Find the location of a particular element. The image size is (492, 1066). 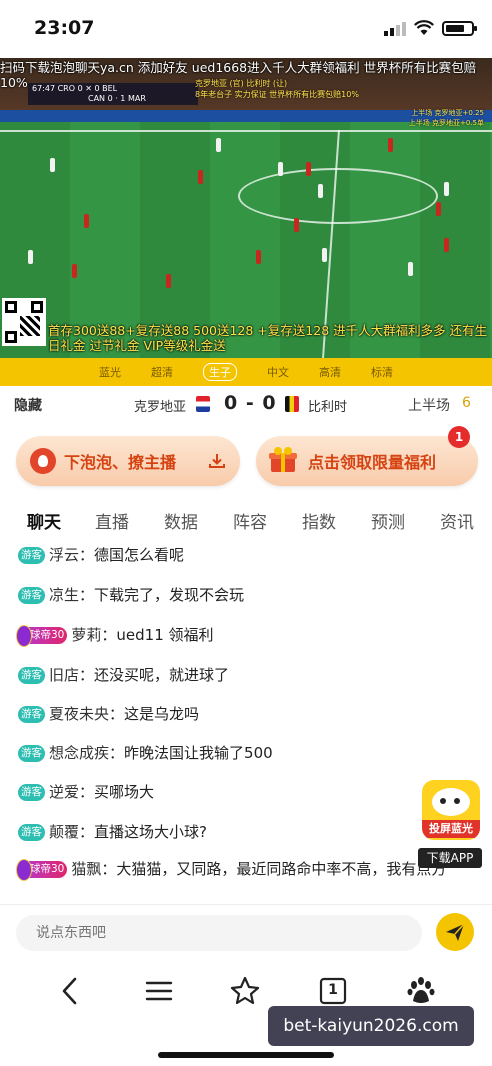

match-minute: 6 is located at coordinates (466, 403).